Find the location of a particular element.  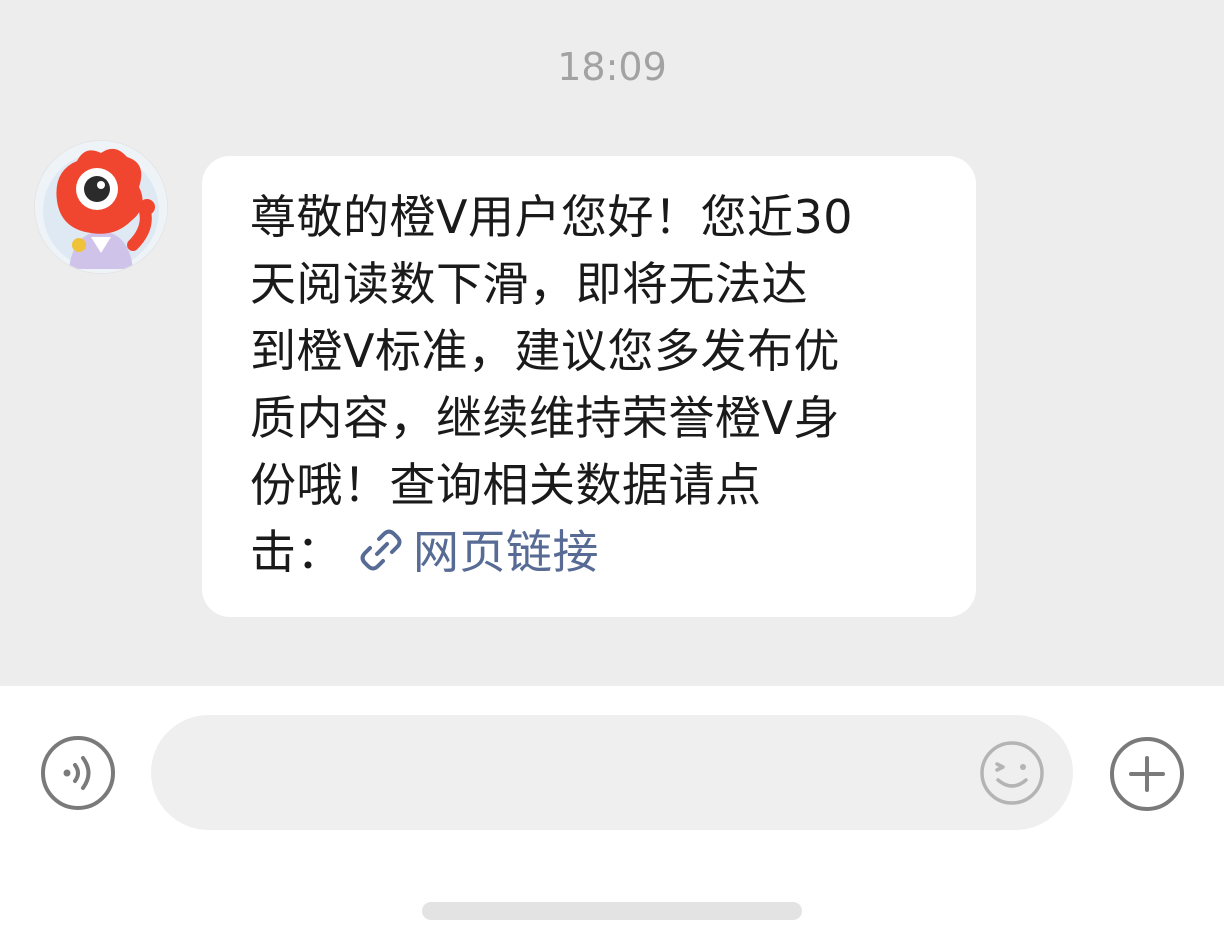

web-link: 网页链接 is located at coordinates (478, 555).